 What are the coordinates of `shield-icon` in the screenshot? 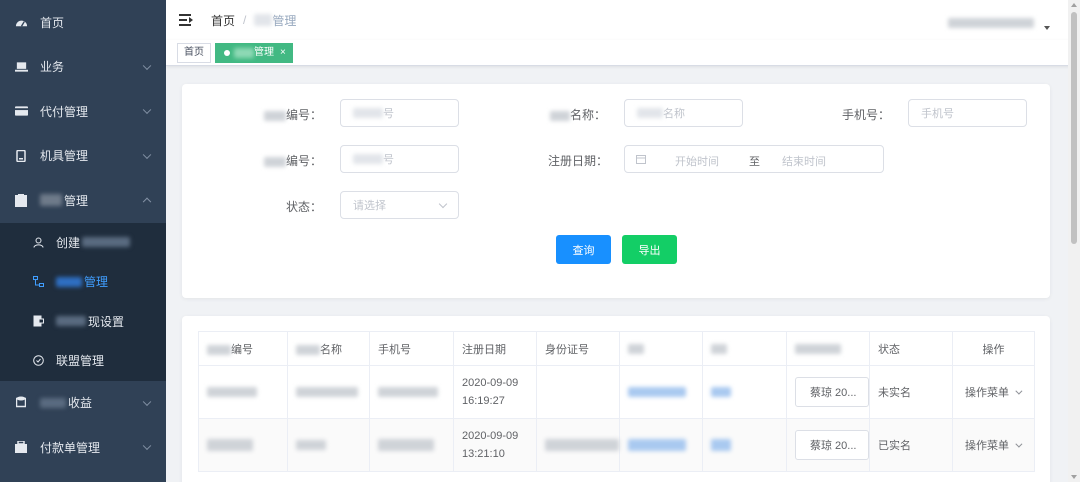 It's located at (38, 361).